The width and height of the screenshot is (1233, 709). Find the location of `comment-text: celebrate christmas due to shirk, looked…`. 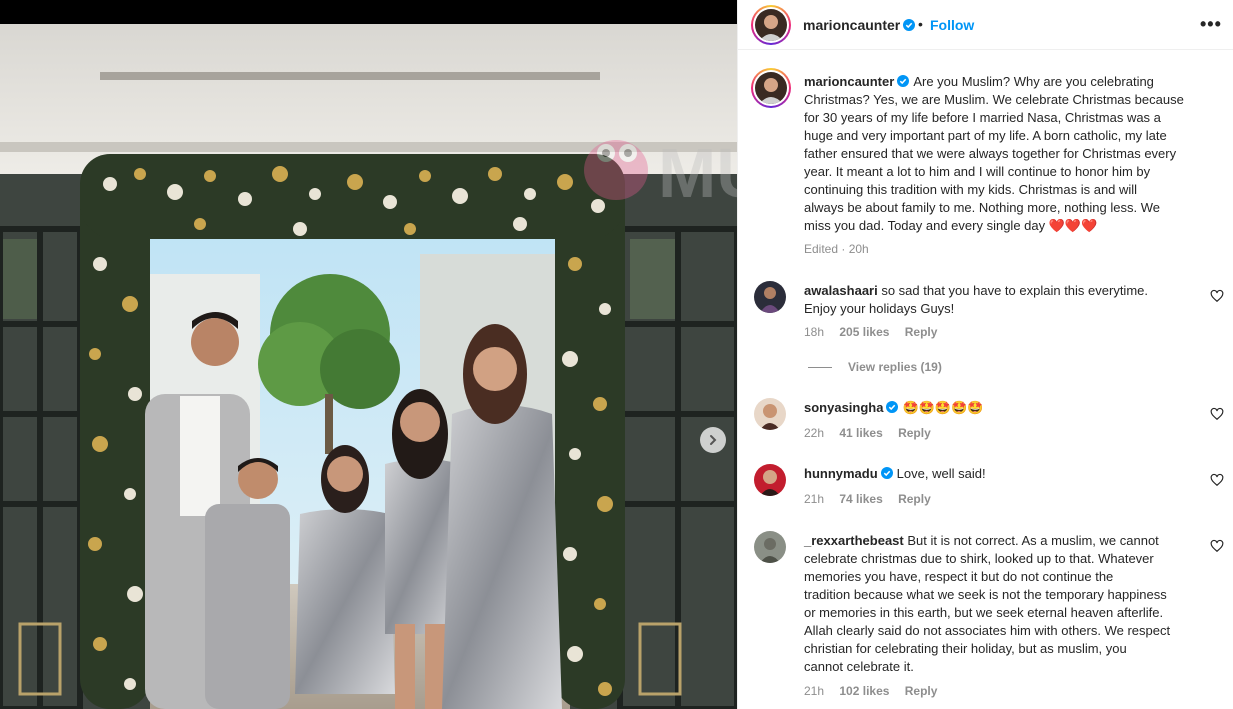

comment-text: celebrate christmas due to shirk, looked… is located at coordinates (979, 558).